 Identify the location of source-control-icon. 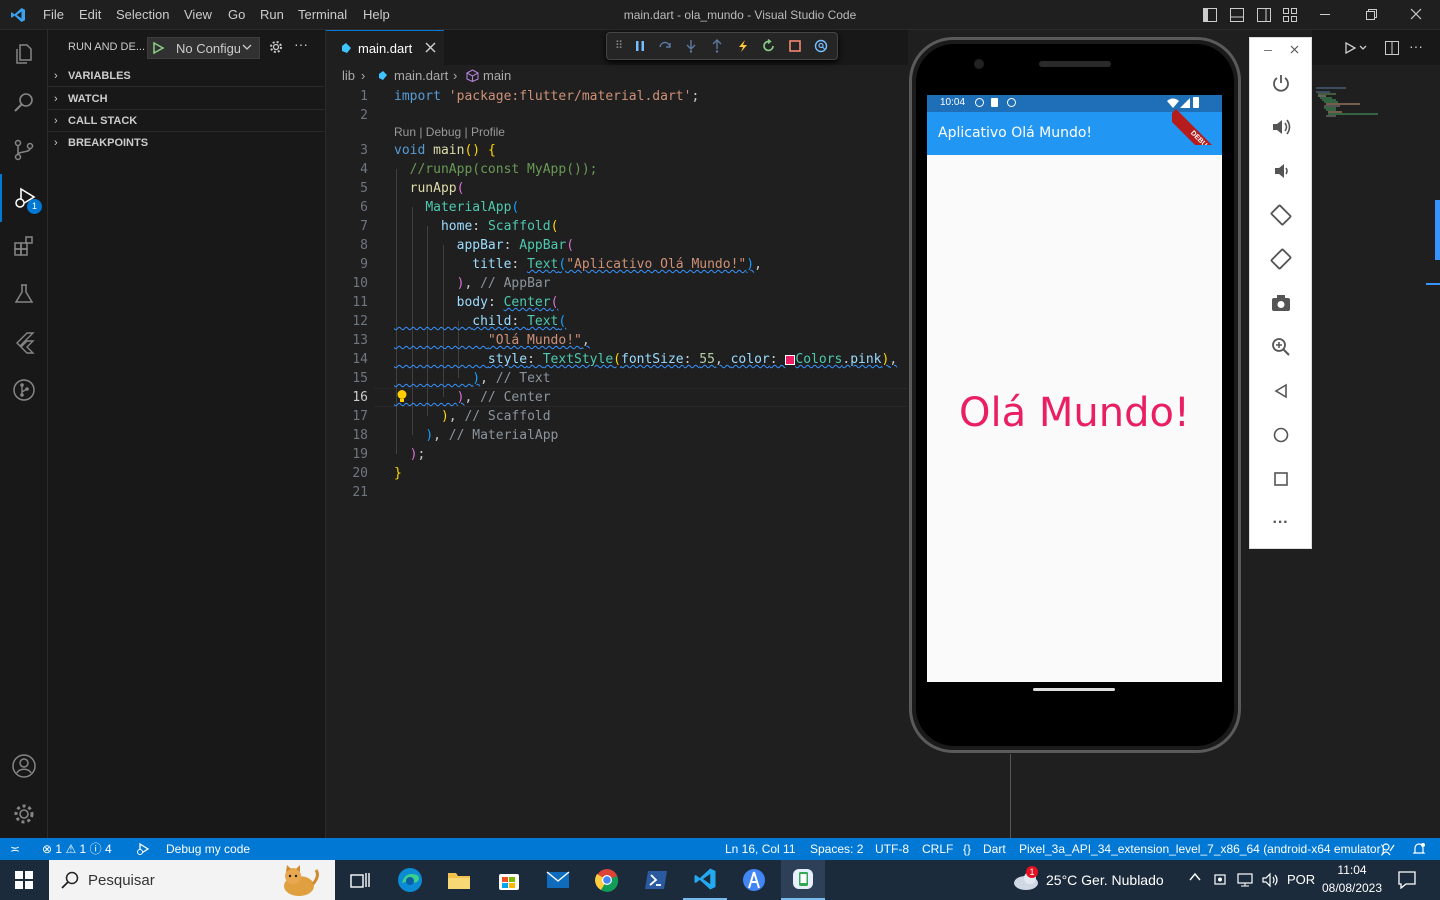
(24, 150).